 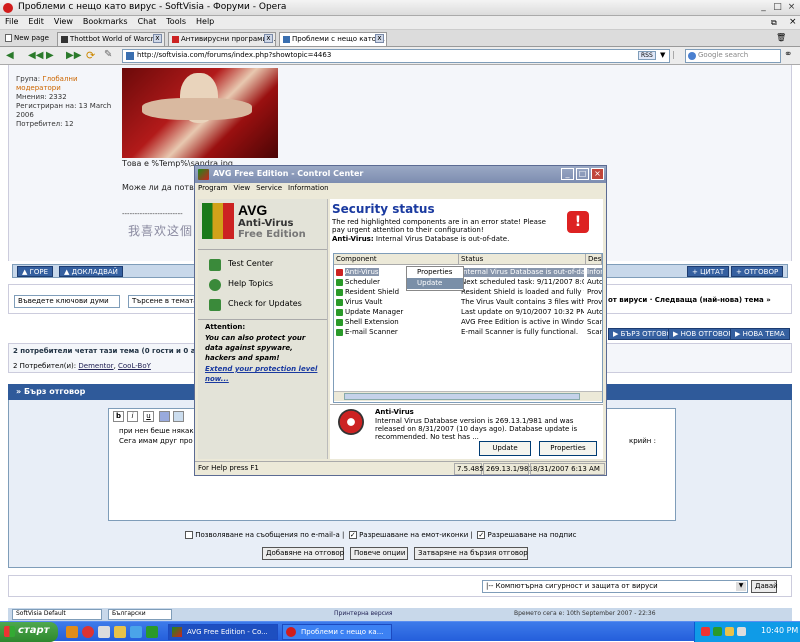 What do you see at coordinates (242, 188) in the screenshot?
I see `avg-menu-view: View` at bounding box center [242, 188].